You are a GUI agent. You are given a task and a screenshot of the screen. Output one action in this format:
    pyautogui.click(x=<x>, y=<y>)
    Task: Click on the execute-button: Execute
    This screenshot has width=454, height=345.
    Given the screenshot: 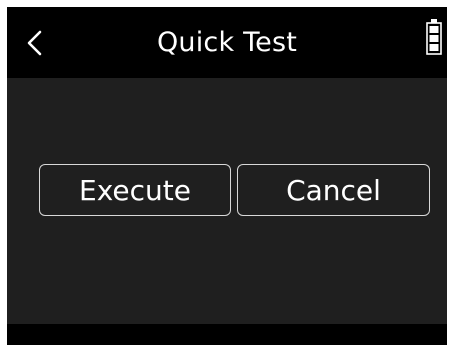 What is the action you would take?
    pyautogui.click(x=135, y=190)
    